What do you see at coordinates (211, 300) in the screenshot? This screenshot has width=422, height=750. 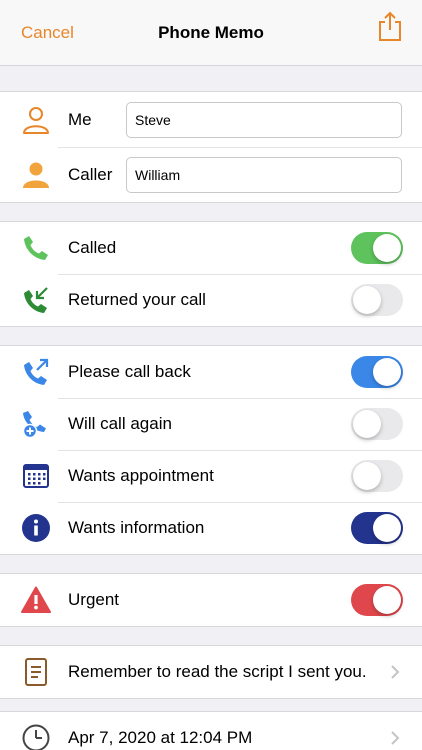 I see `returned-row: Returned your call` at bounding box center [211, 300].